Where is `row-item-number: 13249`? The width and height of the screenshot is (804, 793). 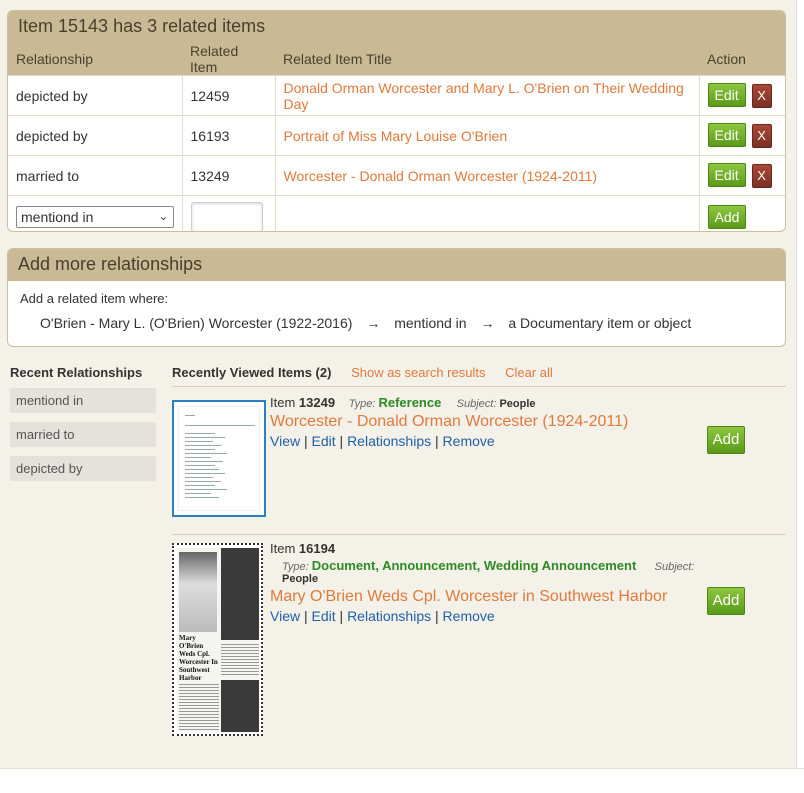
row-item-number: 13249 is located at coordinates (229, 175).